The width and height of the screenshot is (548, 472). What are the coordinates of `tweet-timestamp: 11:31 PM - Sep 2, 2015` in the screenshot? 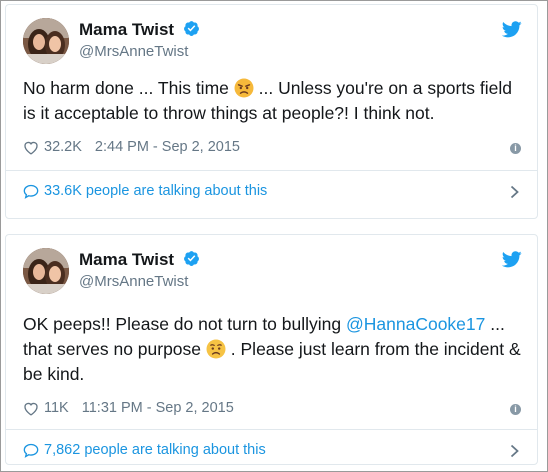 It's located at (158, 408).